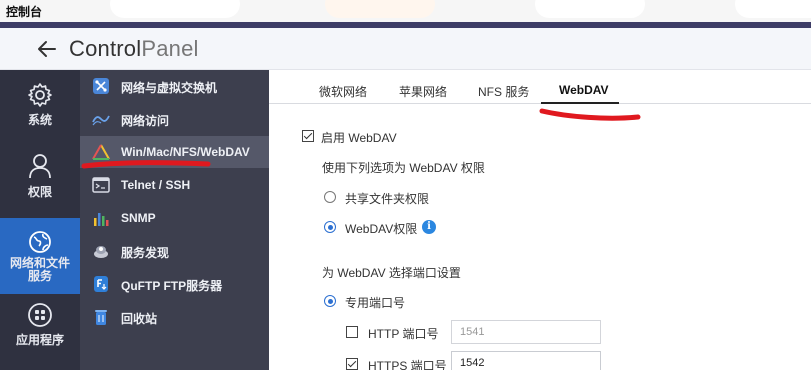 Image resolution: width=811 pixels, height=370 pixels. Describe the element at coordinates (40, 315) in the screenshot. I see `apps-grid-icon` at that location.